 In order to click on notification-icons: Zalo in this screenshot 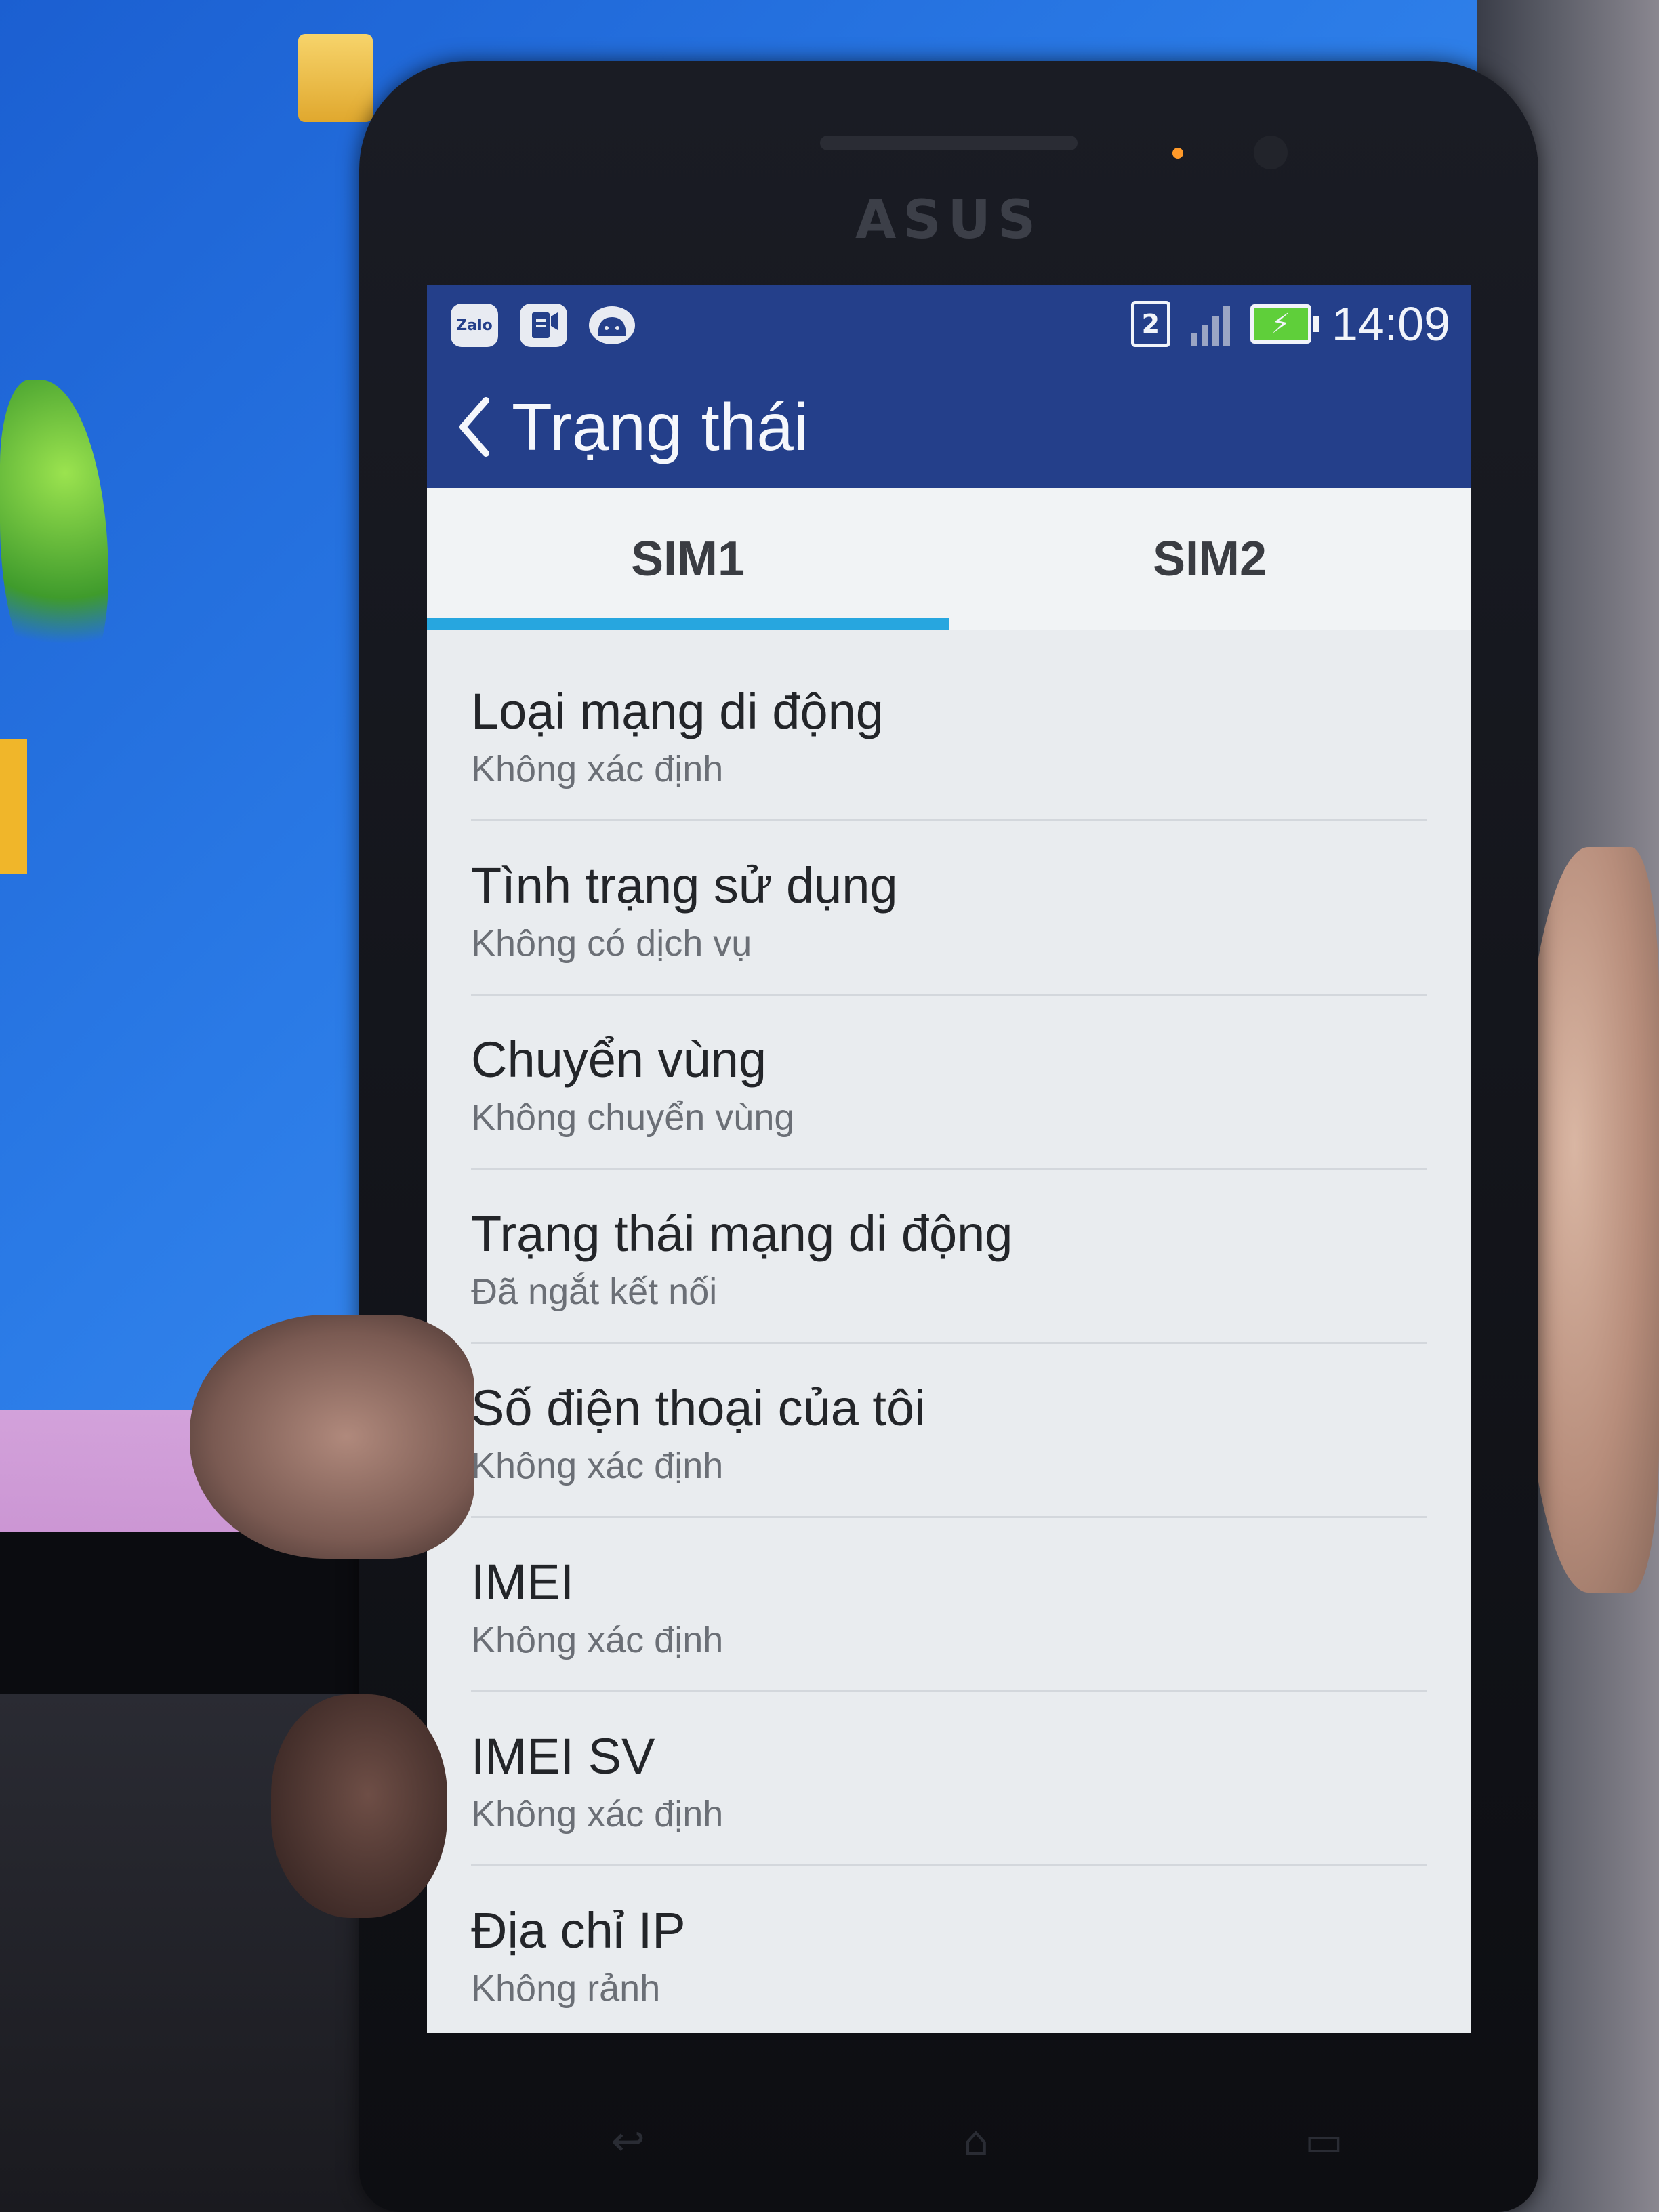, I will do `click(543, 325)`.